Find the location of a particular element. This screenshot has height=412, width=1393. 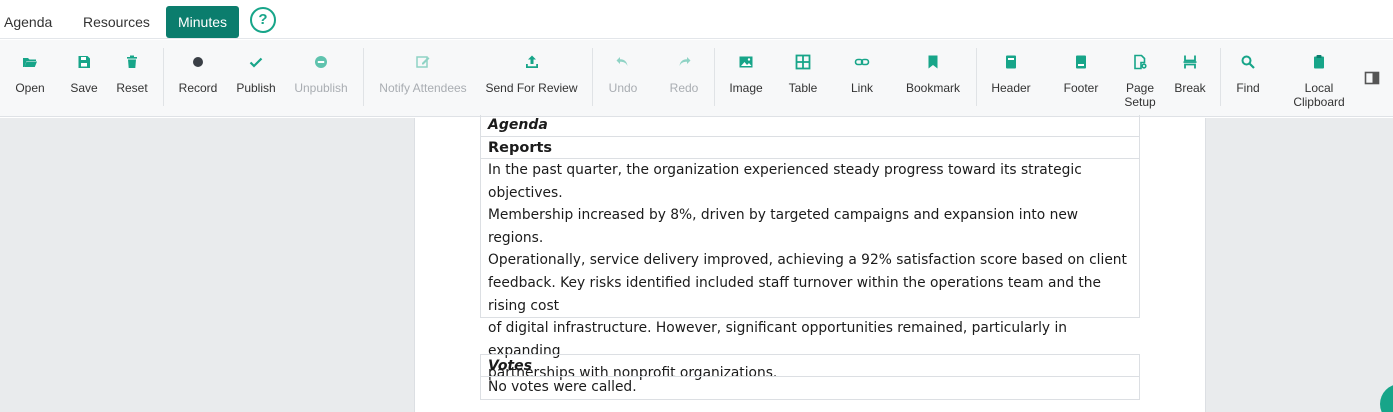

open-button: Open is located at coordinates (30, 78).